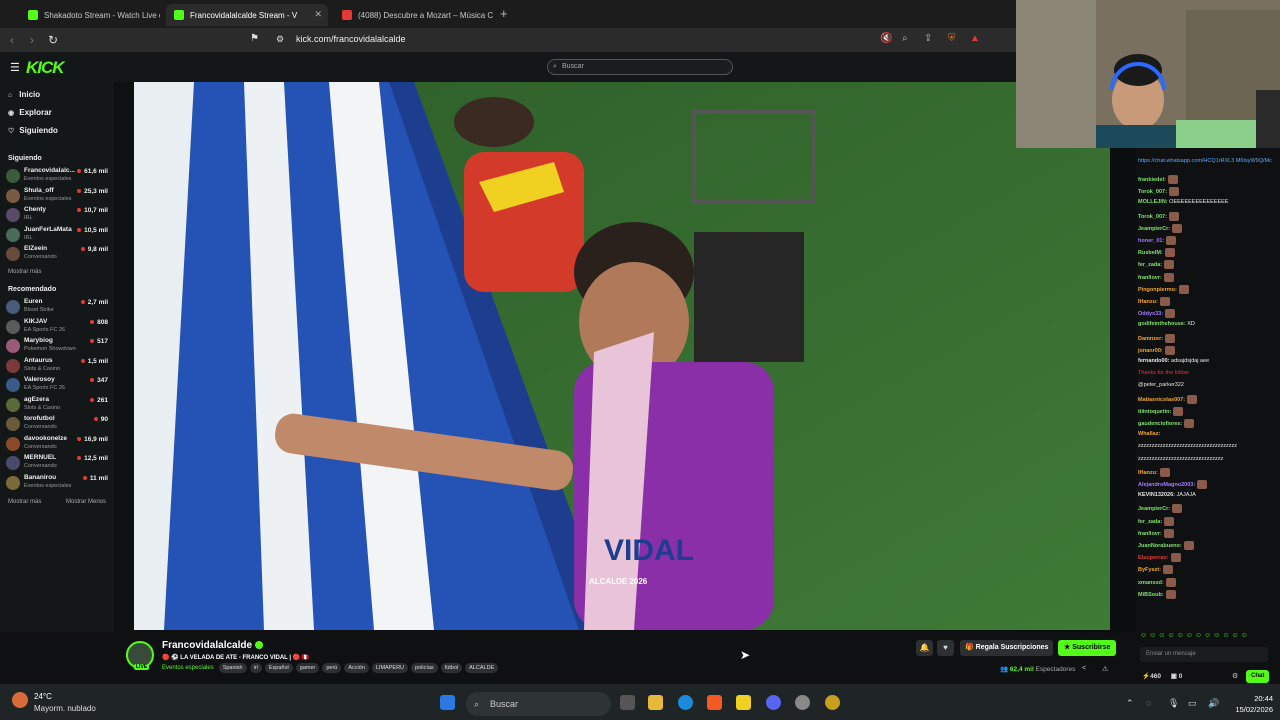 The image size is (1280, 720). Describe the element at coordinates (447, 702) in the screenshot. I see `windows-start-icon` at that location.